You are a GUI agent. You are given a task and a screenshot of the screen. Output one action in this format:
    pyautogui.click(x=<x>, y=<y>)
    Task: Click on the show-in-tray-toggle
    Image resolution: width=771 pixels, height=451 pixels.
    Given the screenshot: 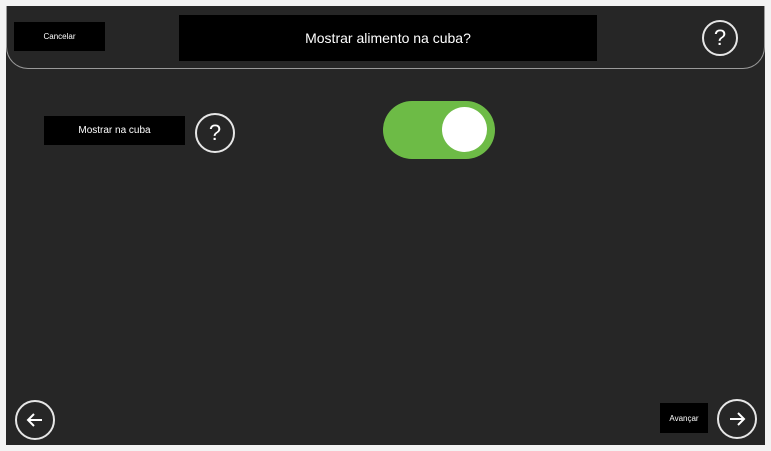 What is the action you would take?
    pyautogui.click(x=439, y=130)
    